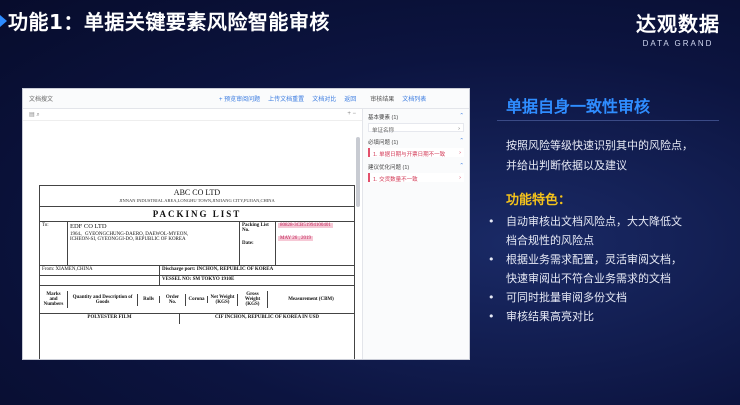  What do you see at coordinates (383, 131) in the screenshot?
I see `review-item-text: 单证名称` at bounding box center [383, 131].